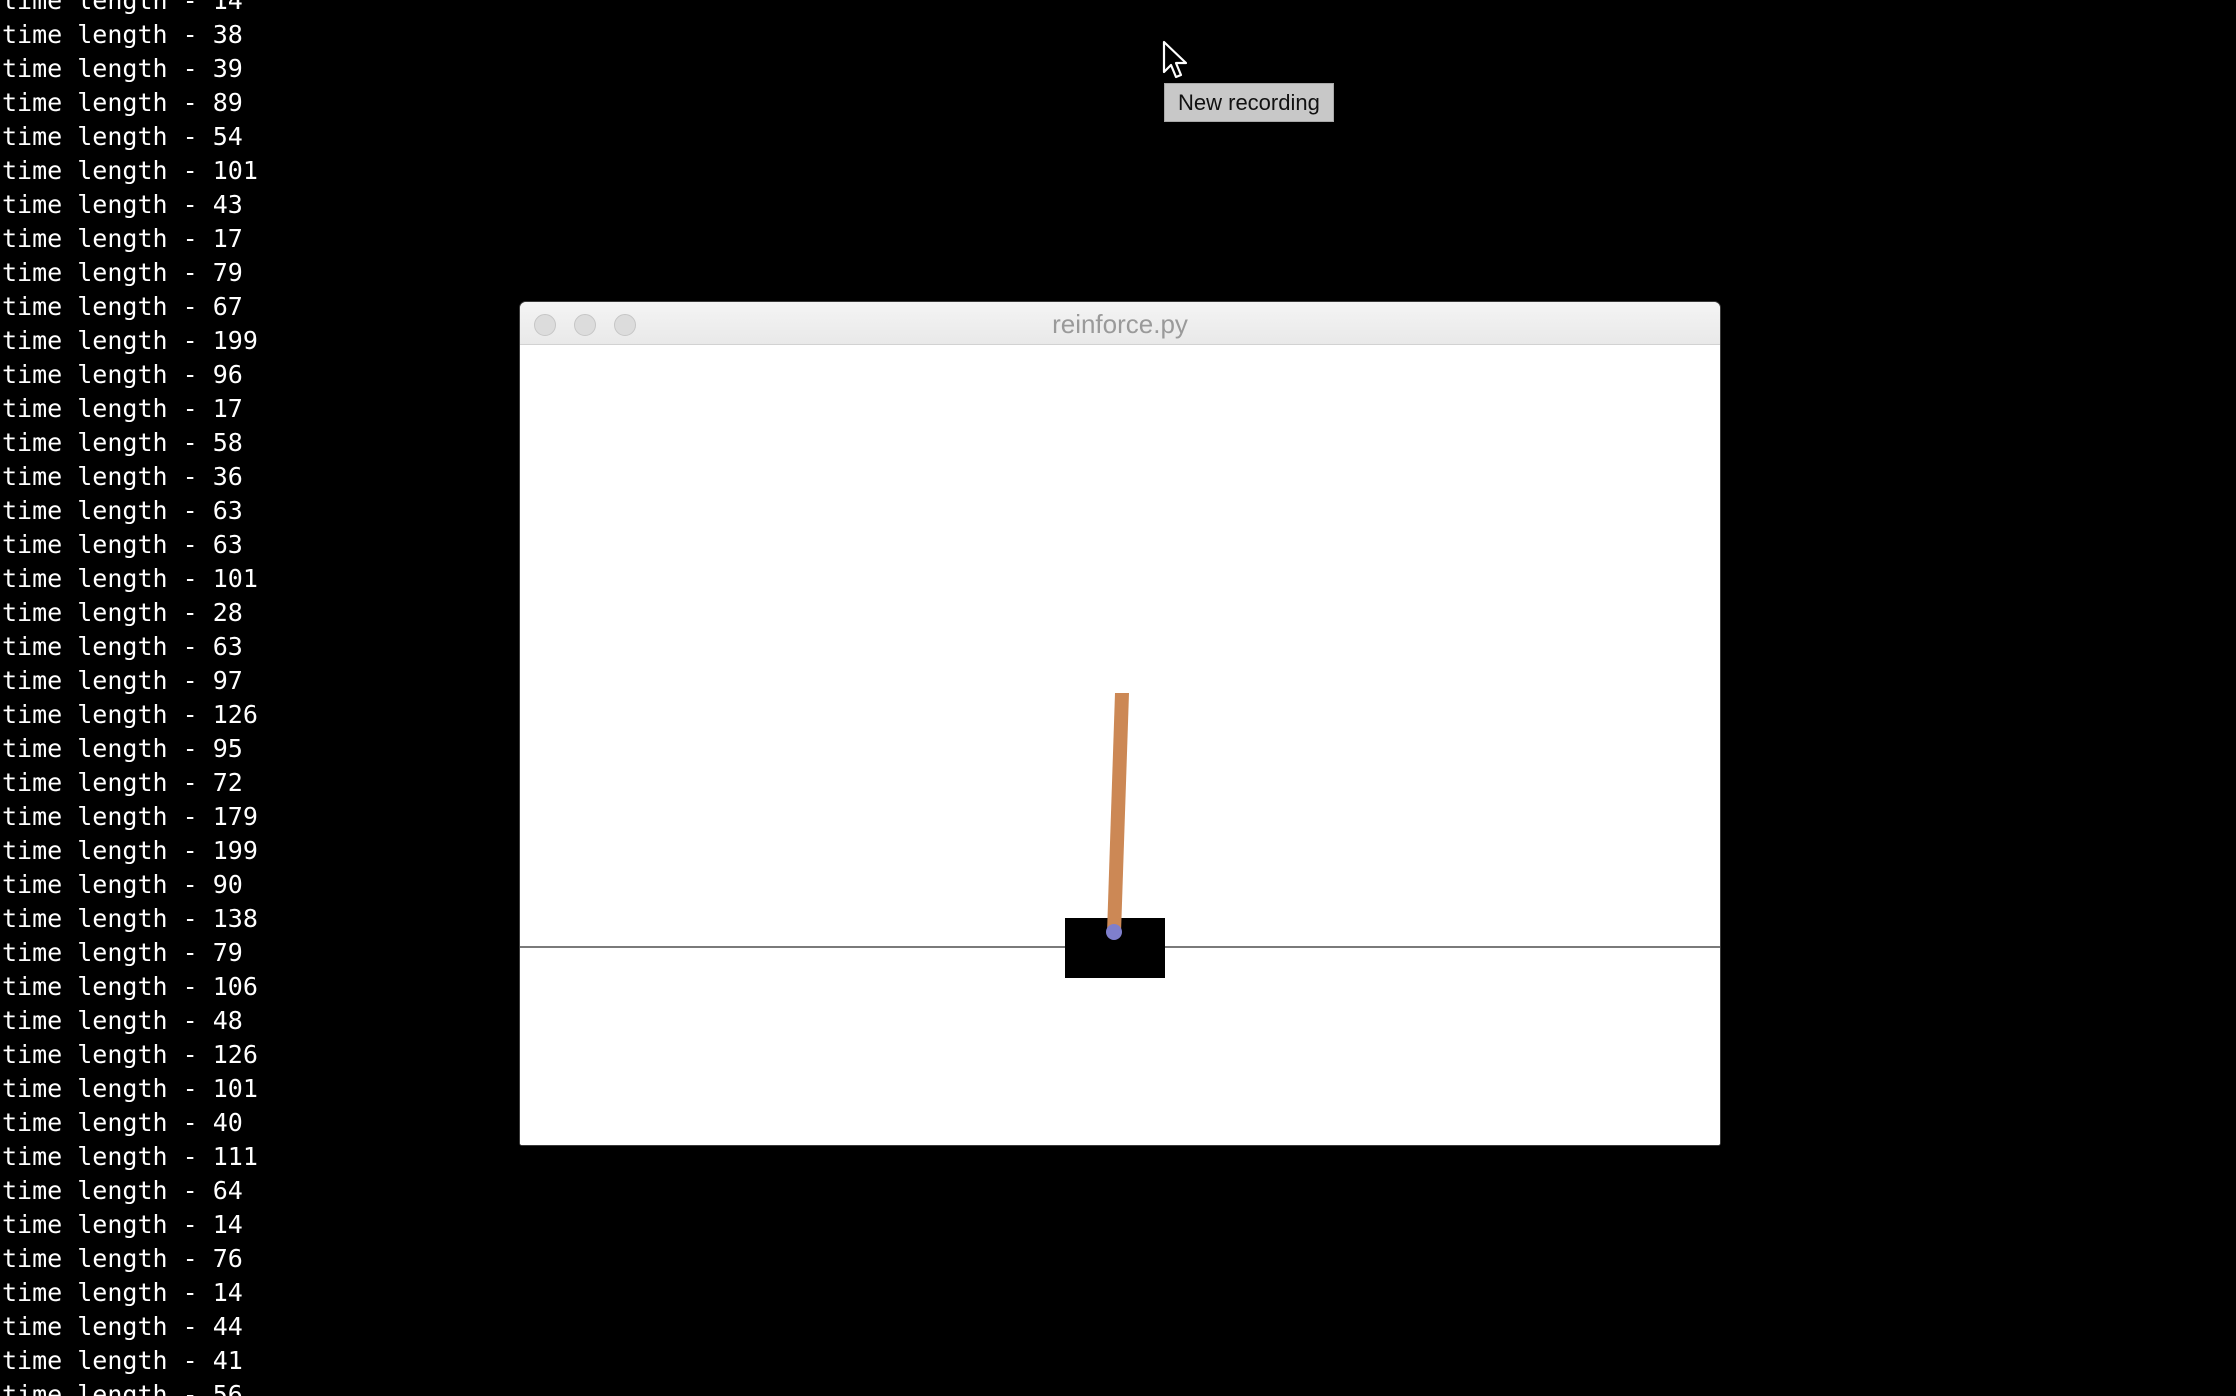  Describe the element at coordinates (122, 1020) in the screenshot. I see `terminal-line: time length - 48` at that location.